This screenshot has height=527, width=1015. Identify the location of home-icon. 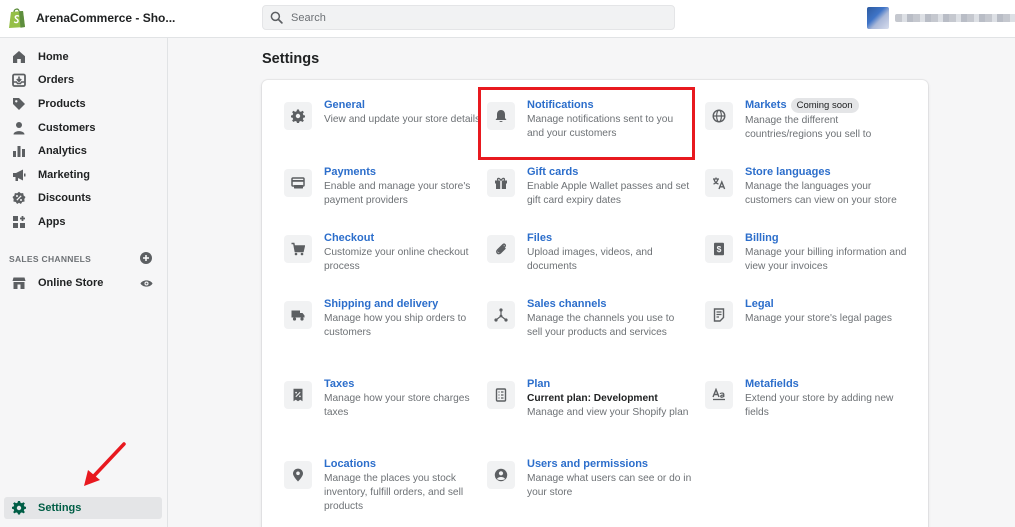
(19, 57).